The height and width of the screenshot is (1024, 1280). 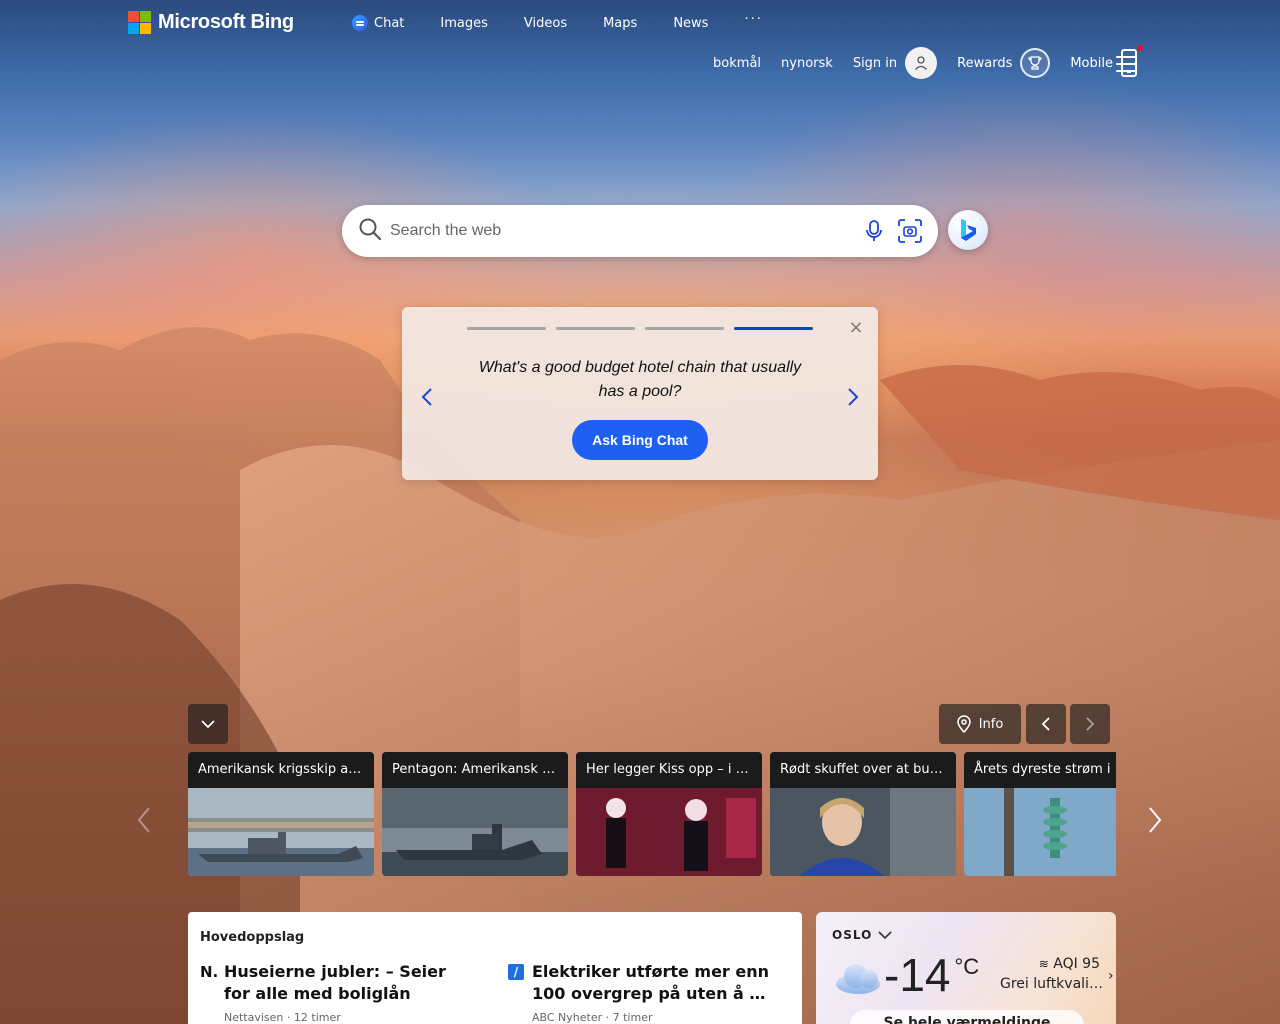 What do you see at coordinates (1076, 964) in the screenshot?
I see `aqi-value: AQI 95` at bounding box center [1076, 964].